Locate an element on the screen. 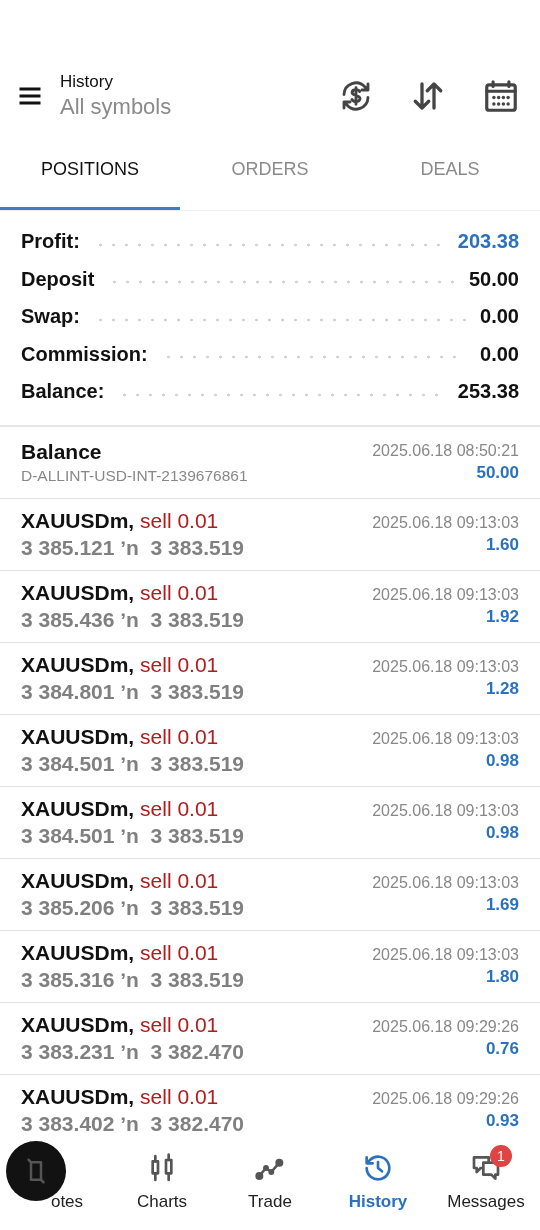 Image resolution: width=540 pixels, height=1230 pixels. summary-label: Balance: is located at coordinates (63, 392).